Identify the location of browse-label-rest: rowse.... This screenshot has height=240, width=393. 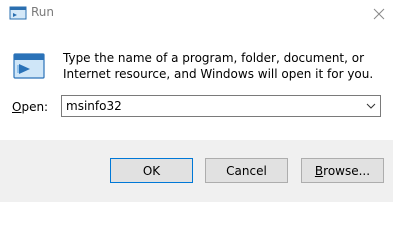
(347, 170).